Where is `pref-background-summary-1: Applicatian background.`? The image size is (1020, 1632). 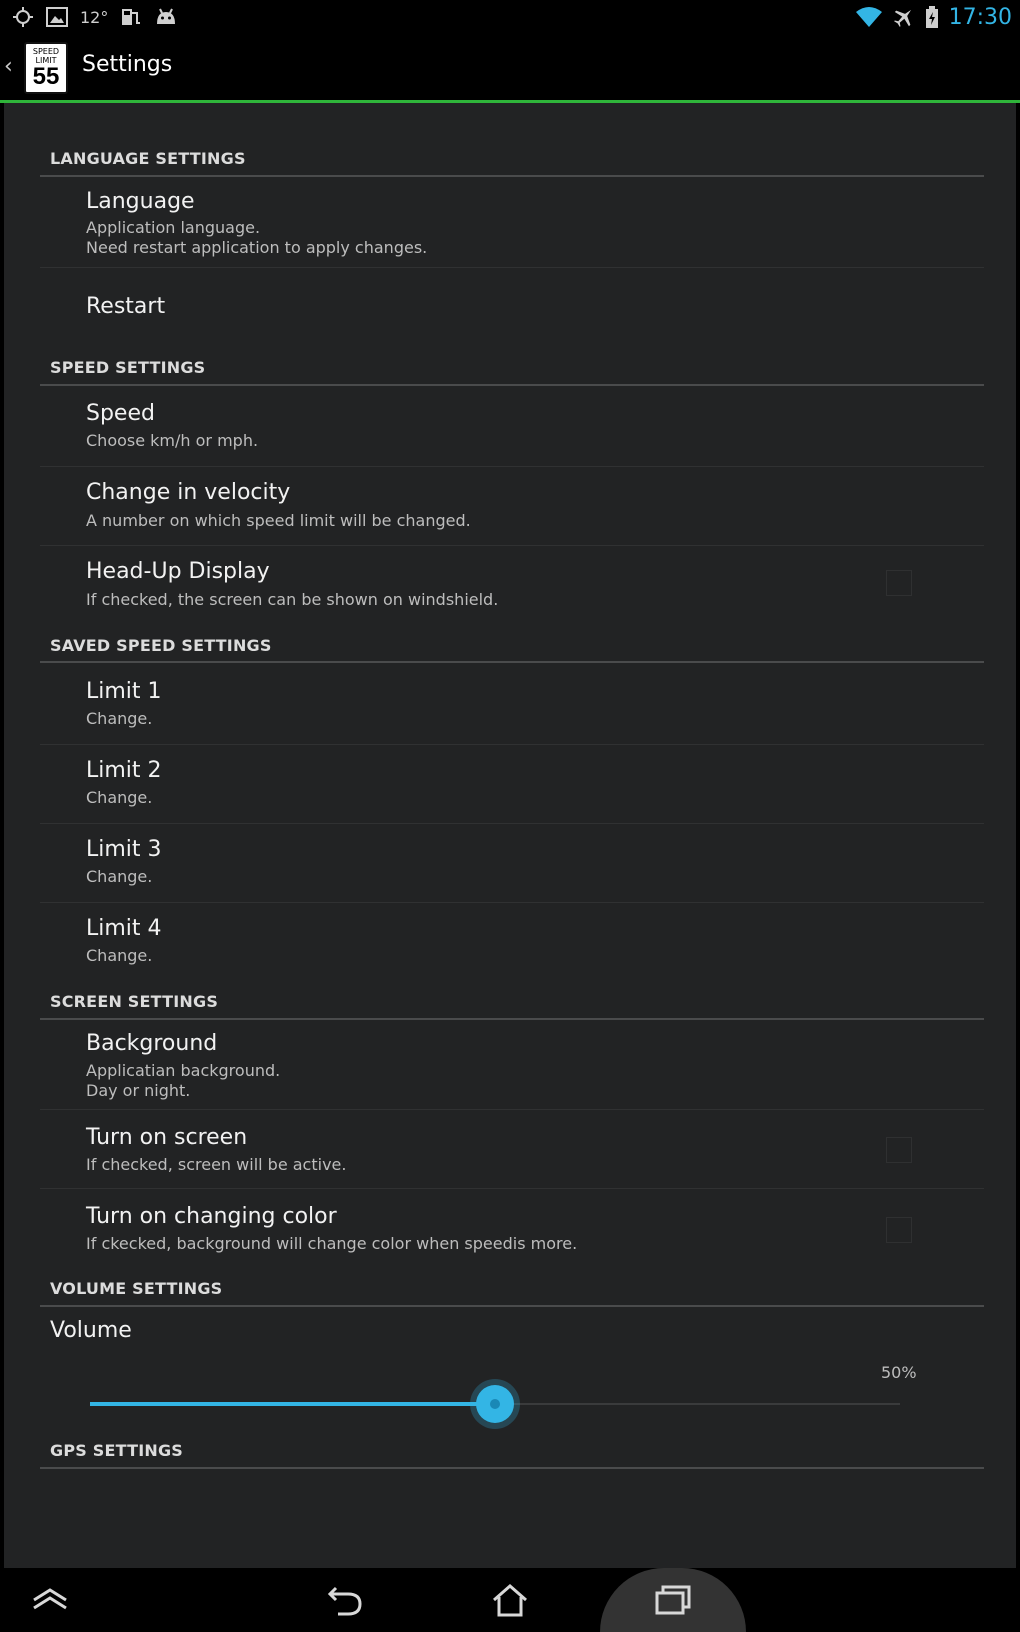 pref-background-summary-1: Applicatian background. is located at coordinates (183, 1070).